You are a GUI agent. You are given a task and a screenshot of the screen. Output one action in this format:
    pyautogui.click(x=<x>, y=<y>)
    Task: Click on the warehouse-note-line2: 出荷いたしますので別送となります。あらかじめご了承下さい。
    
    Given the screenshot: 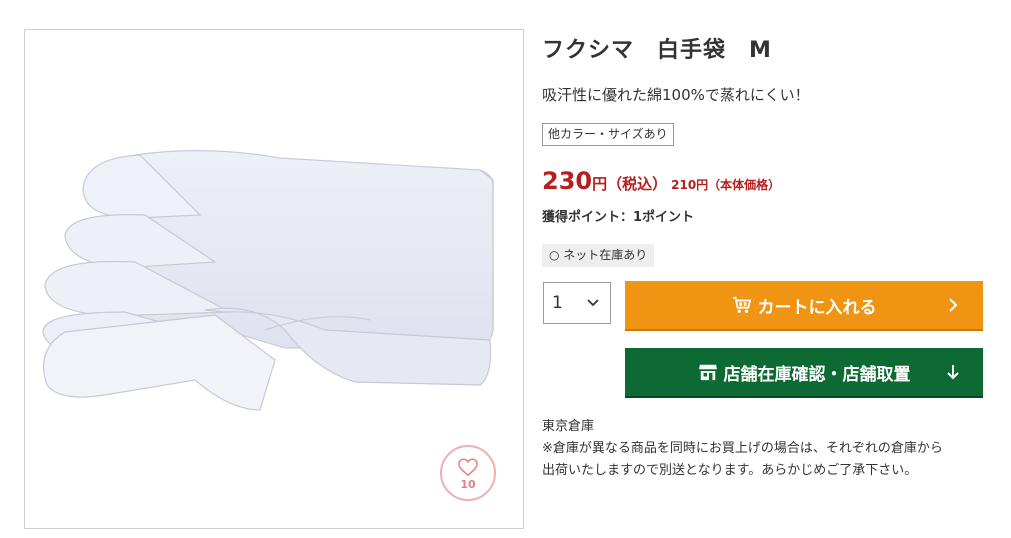 What is the action you would take?
    pyautogui.click(x=730, y=470)
    